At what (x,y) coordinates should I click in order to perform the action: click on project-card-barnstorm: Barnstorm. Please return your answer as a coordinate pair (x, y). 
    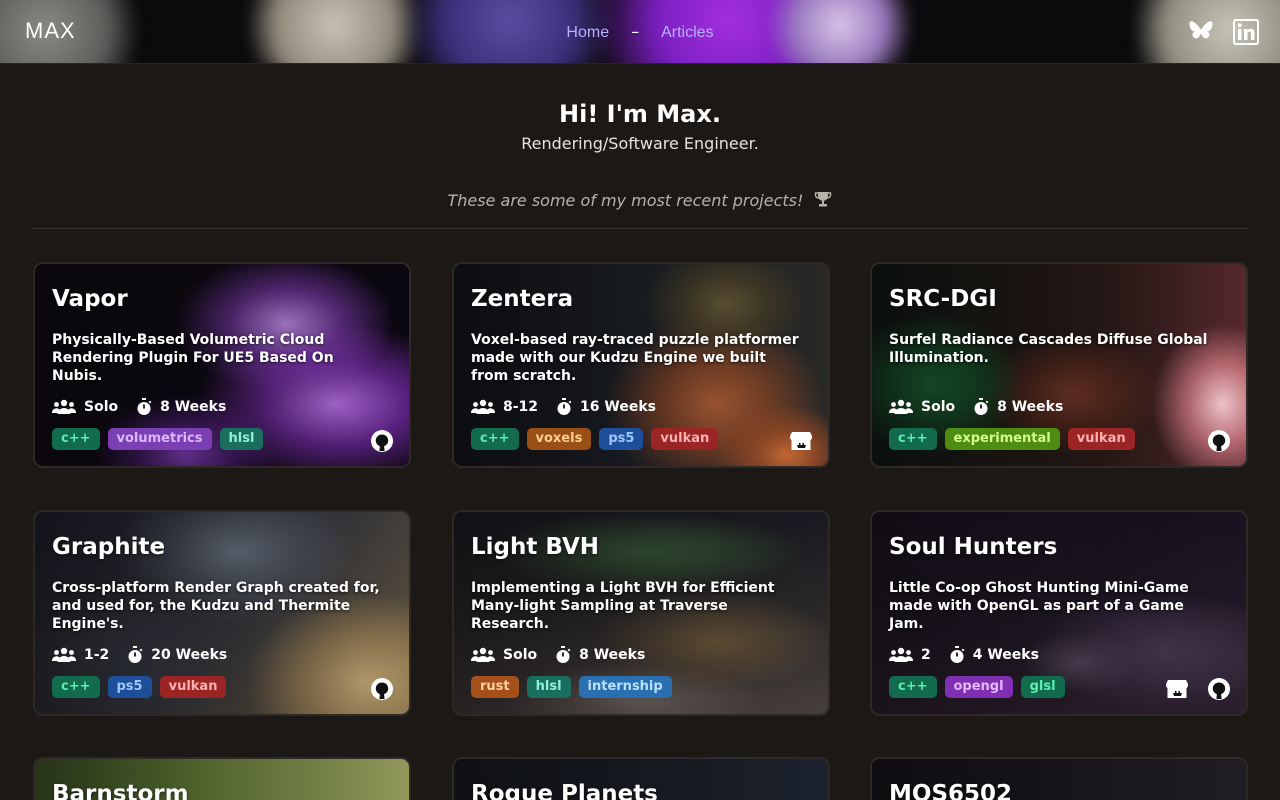
    Looking at the image, I should click on (222, 778).